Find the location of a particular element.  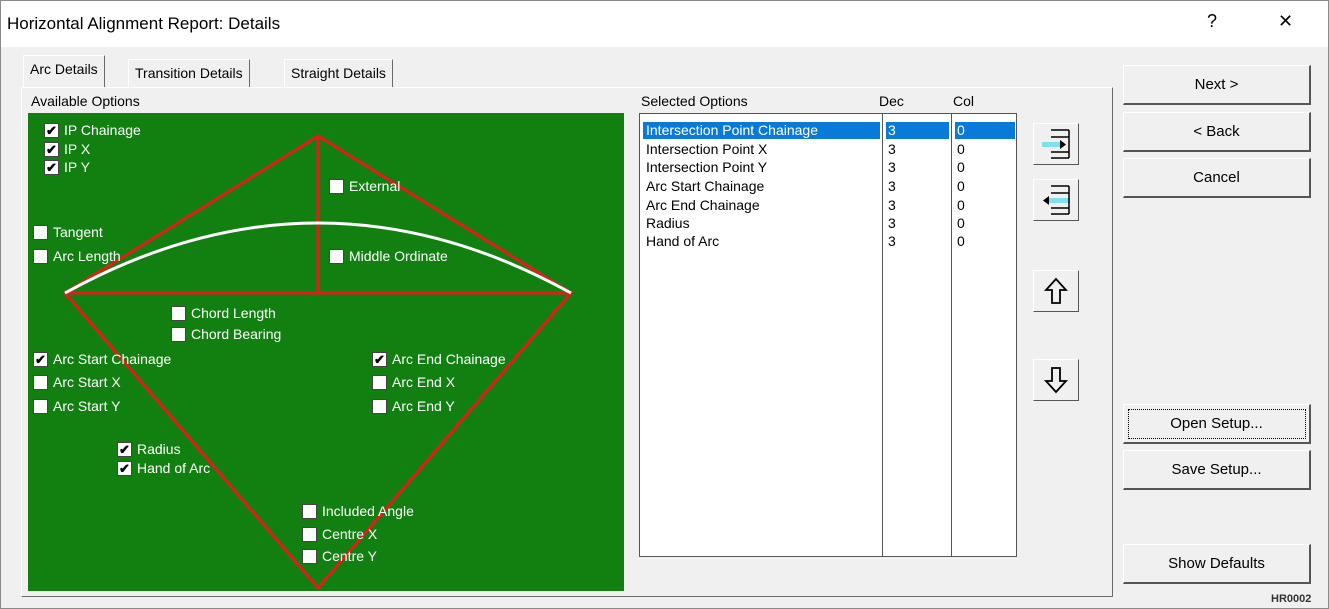

checkbox-arc-start-y is located at coordinates (40, 406).